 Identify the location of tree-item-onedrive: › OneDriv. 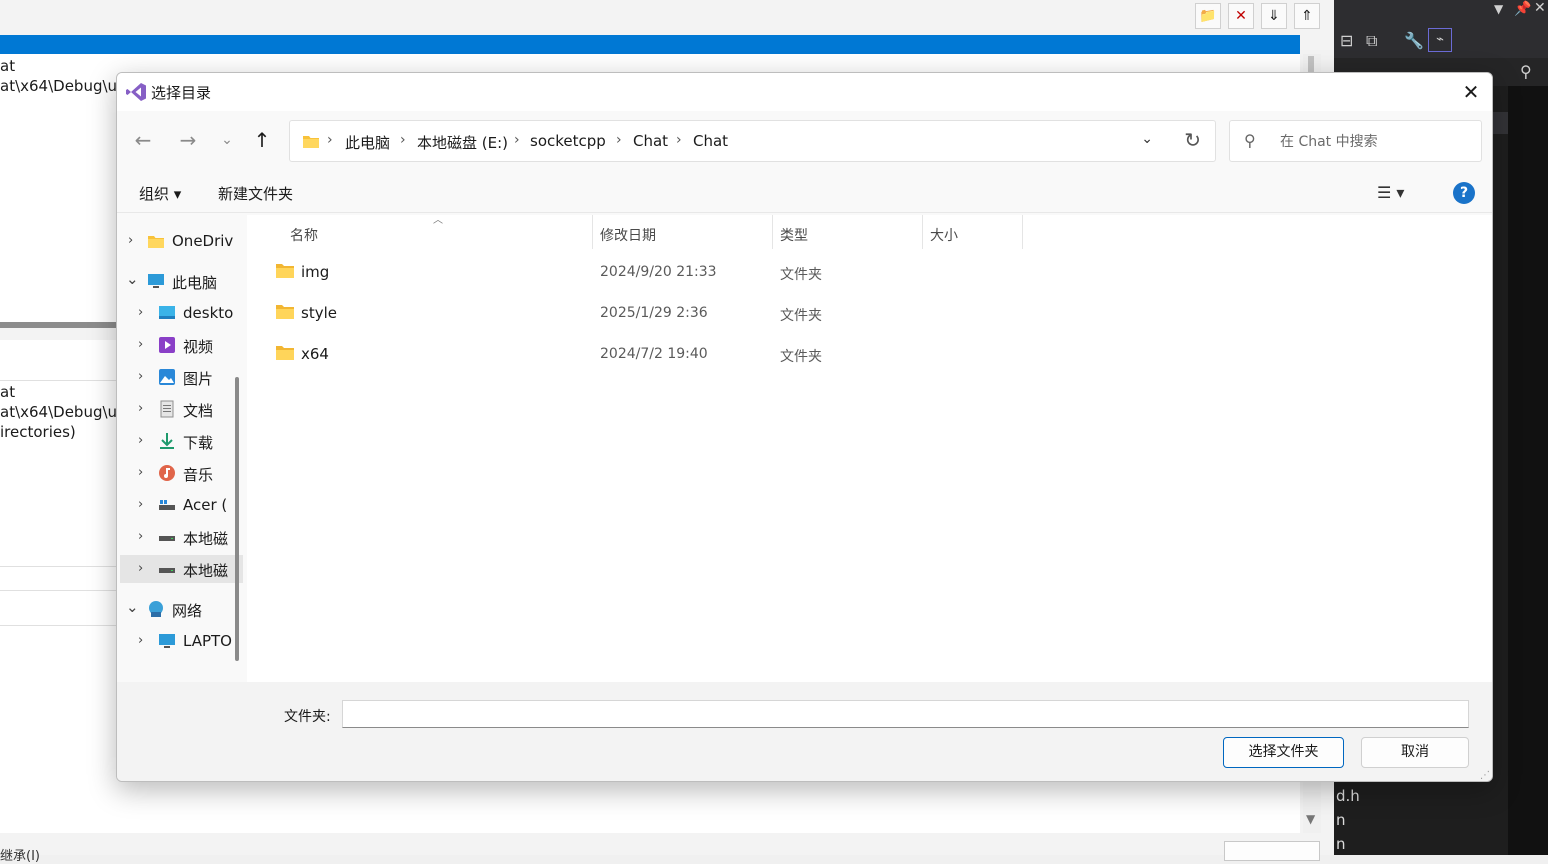
(180, 241).